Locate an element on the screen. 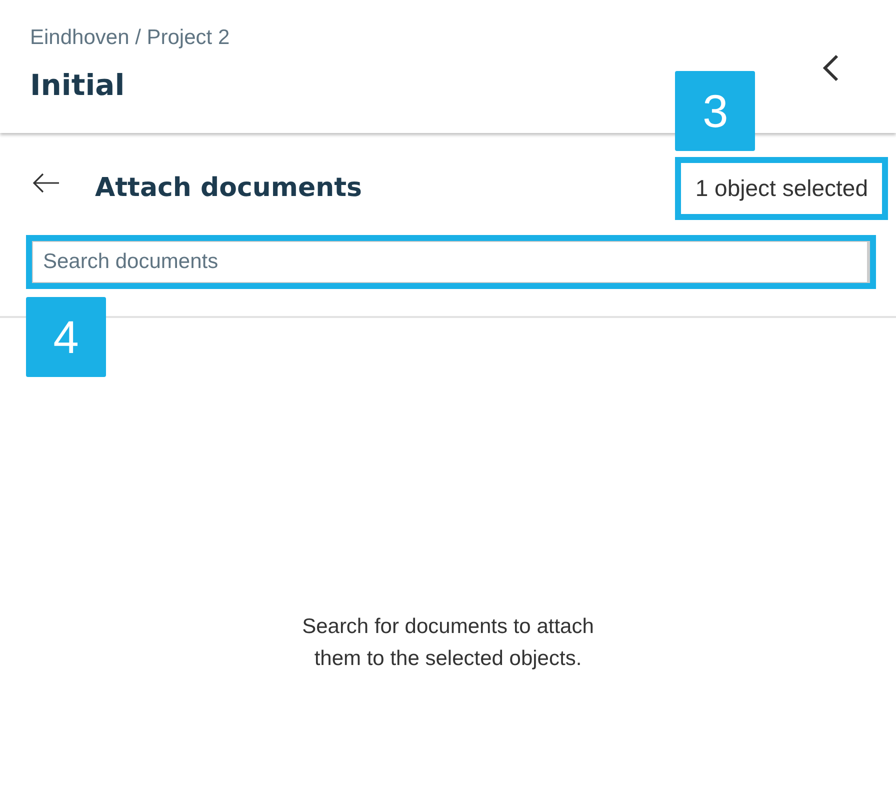  page-title: Initial is located at coordinates (78, 85).